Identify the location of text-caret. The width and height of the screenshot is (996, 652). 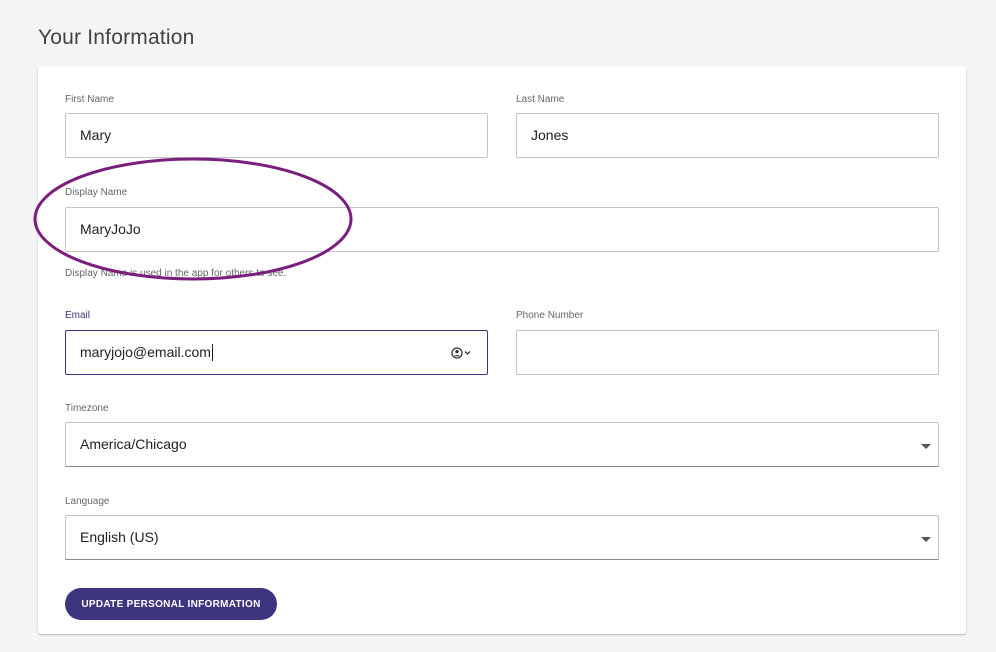
(212, 352).